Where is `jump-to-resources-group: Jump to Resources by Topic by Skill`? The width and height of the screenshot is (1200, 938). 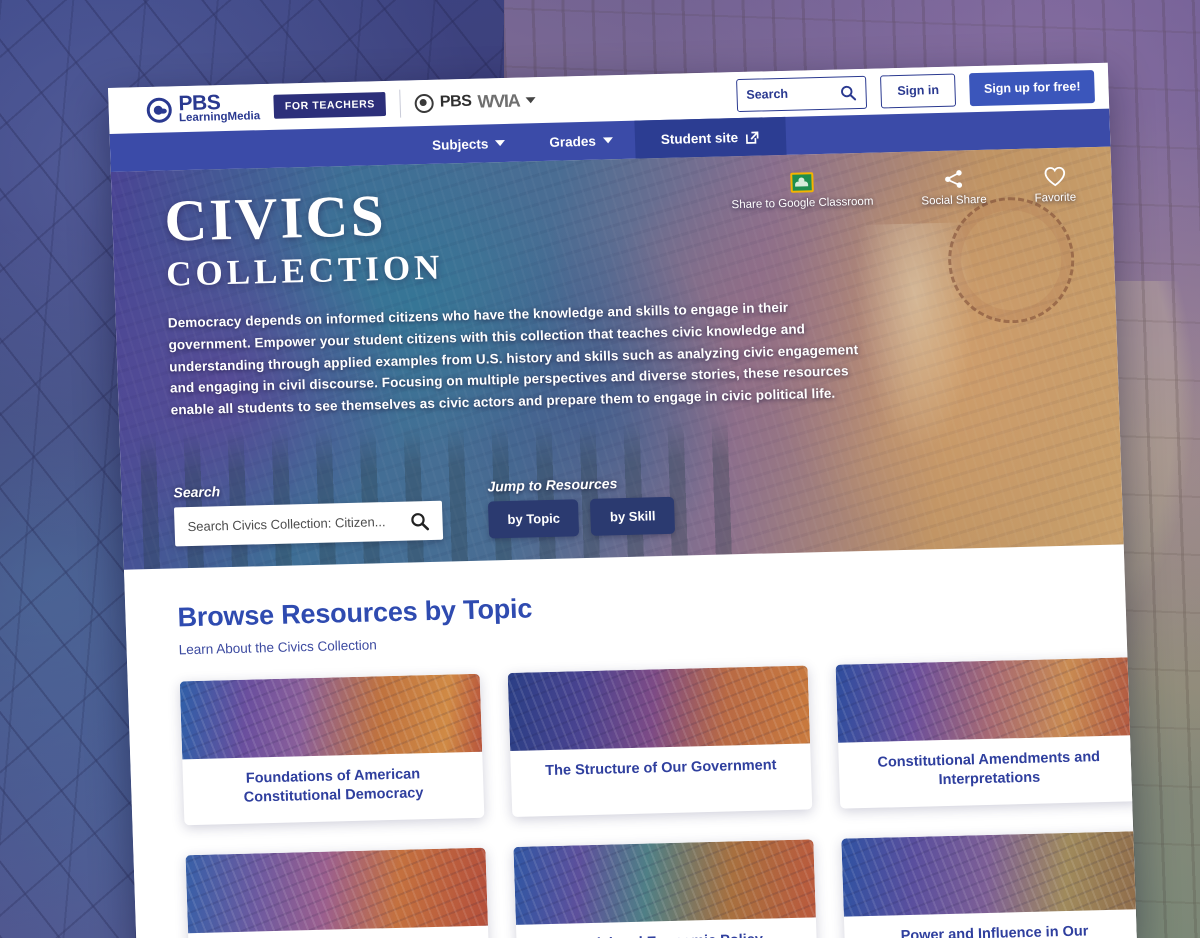 jump-to-resources-group: Jump to Resources by Topic by Skill is located at coordinates (581, 506).